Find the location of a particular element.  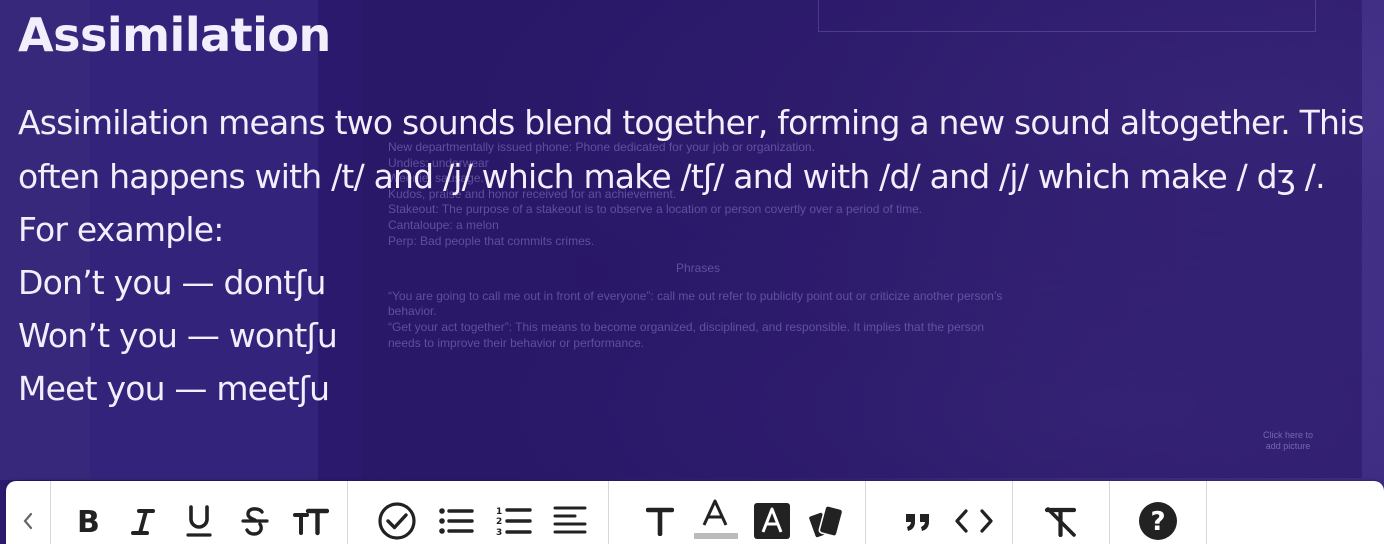

chevron-left-icon is located at coordinates (28, 521).